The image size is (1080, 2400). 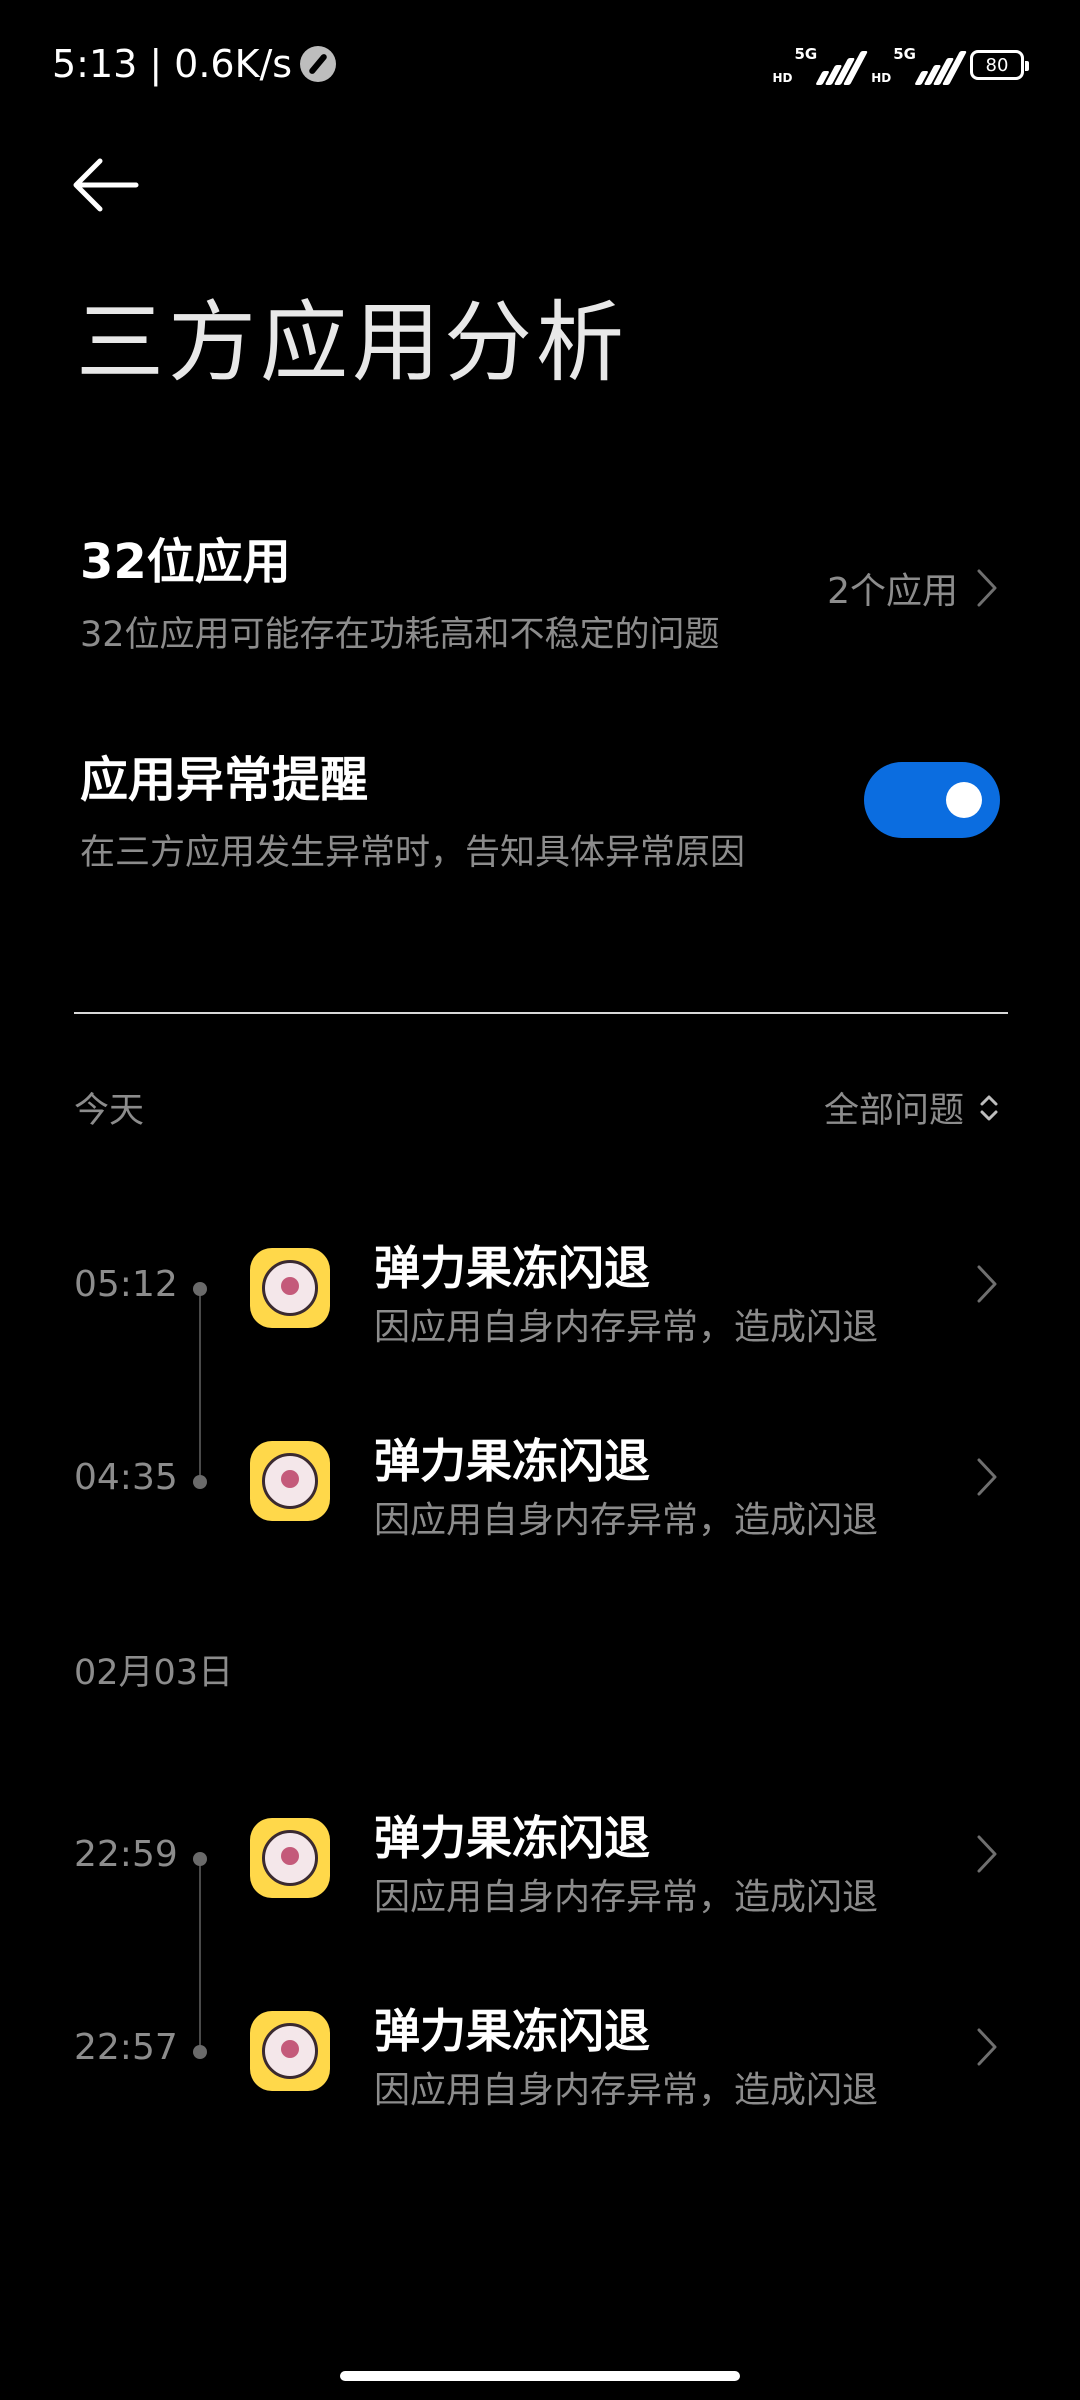 What do you see at coordinates (989, 1107) in the screenshot?
I see `sort-updown-icon` at bounding box center [989, 1107].